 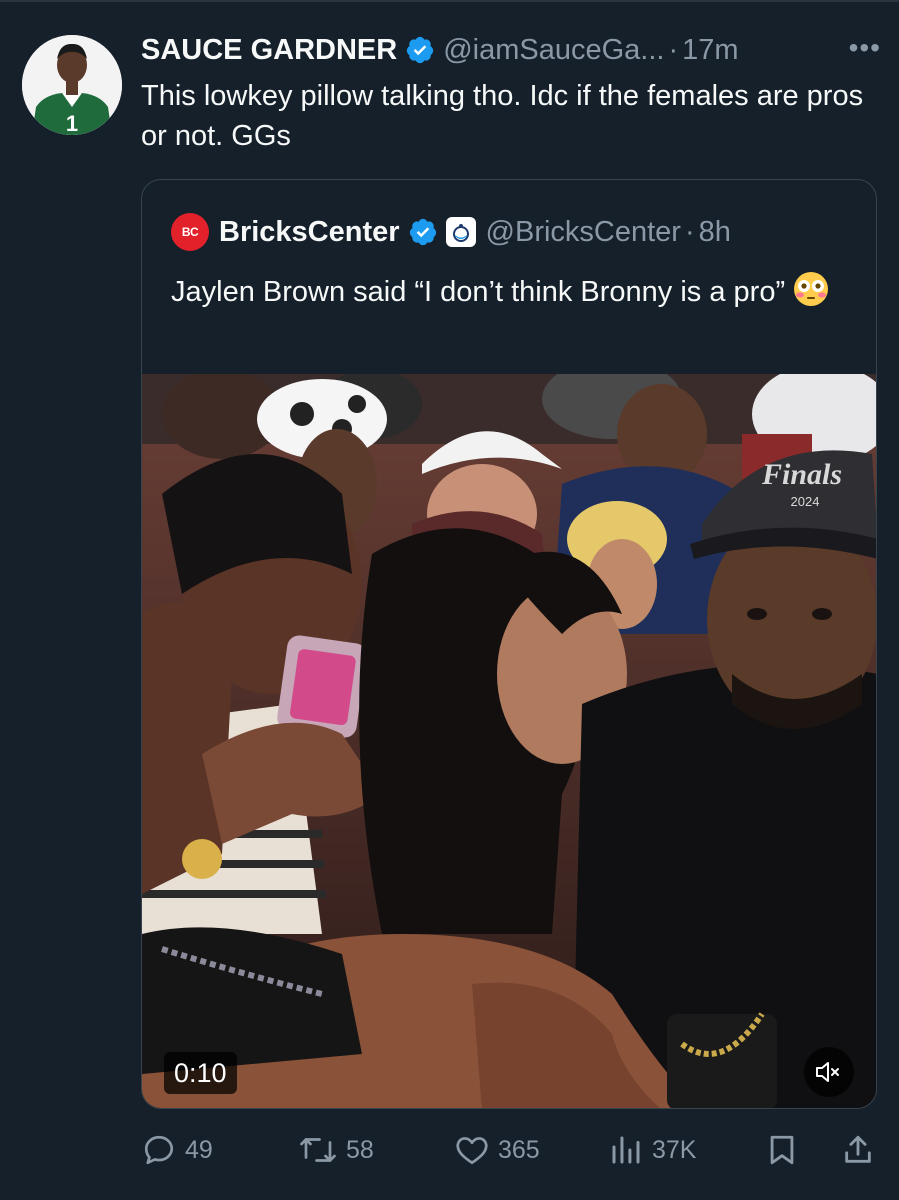 What do you see at coordinates (72, 123) in the screenshot?
I see `svg-text: 1` at bounding box center [72, 123].